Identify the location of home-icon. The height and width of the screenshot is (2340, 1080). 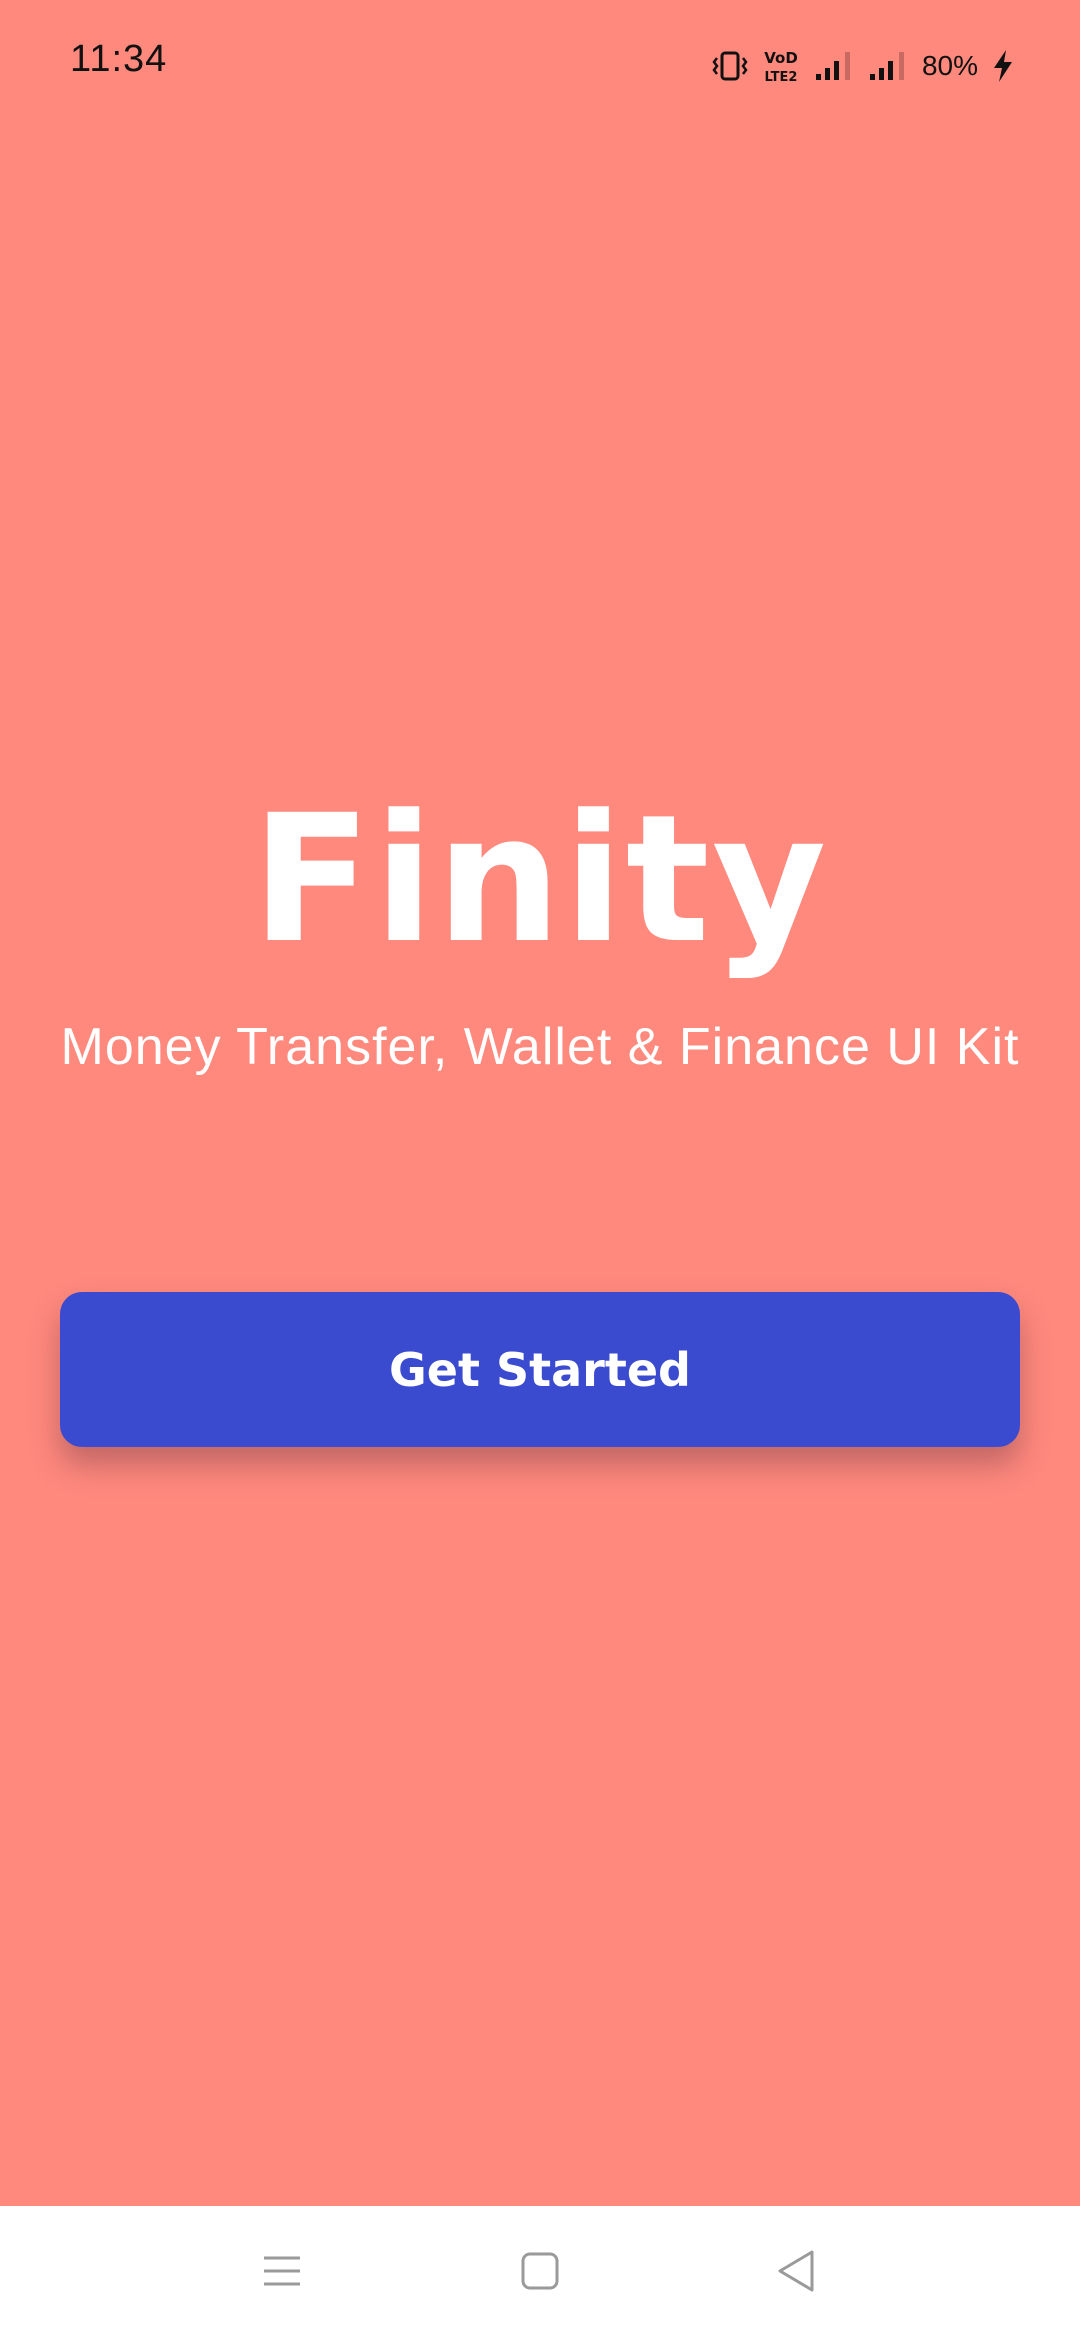
(540, 2273).